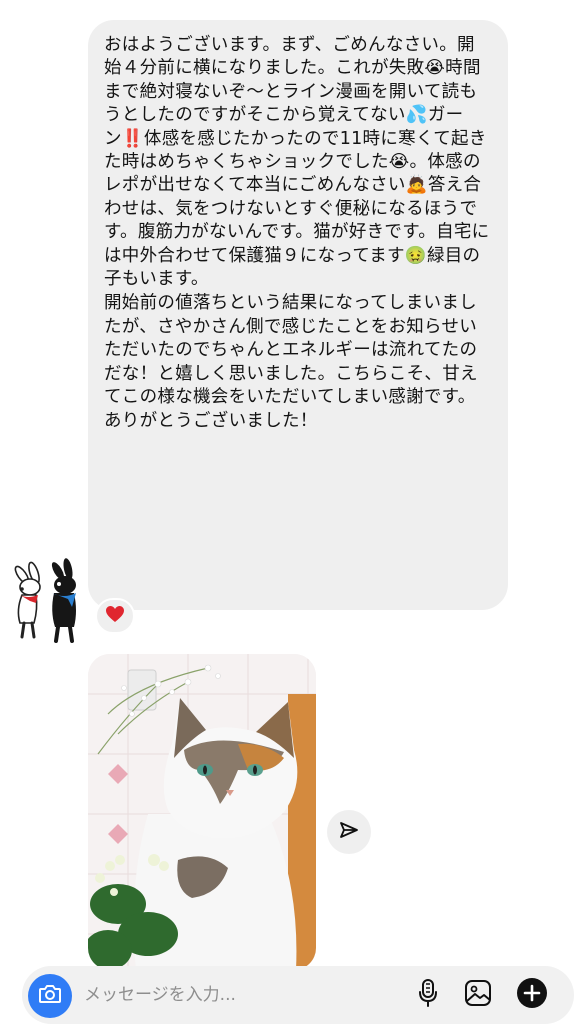  I want to click on shared-photo, so click(202, 812).